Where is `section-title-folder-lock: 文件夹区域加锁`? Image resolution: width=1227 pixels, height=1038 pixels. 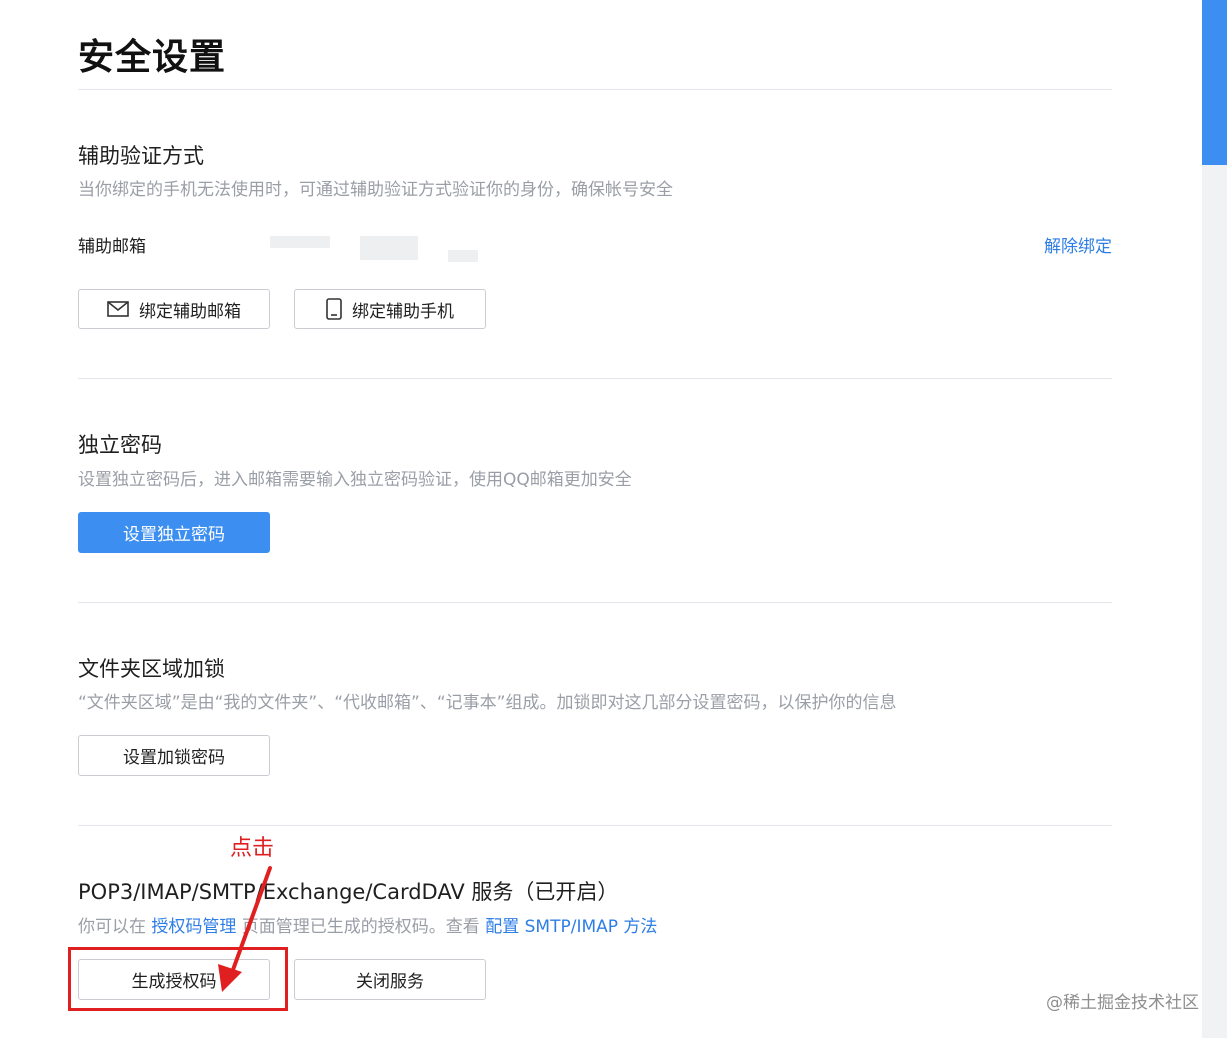
section-title-folder-lock: 文件夹区域加锁 is located at coordinates (151, 669).